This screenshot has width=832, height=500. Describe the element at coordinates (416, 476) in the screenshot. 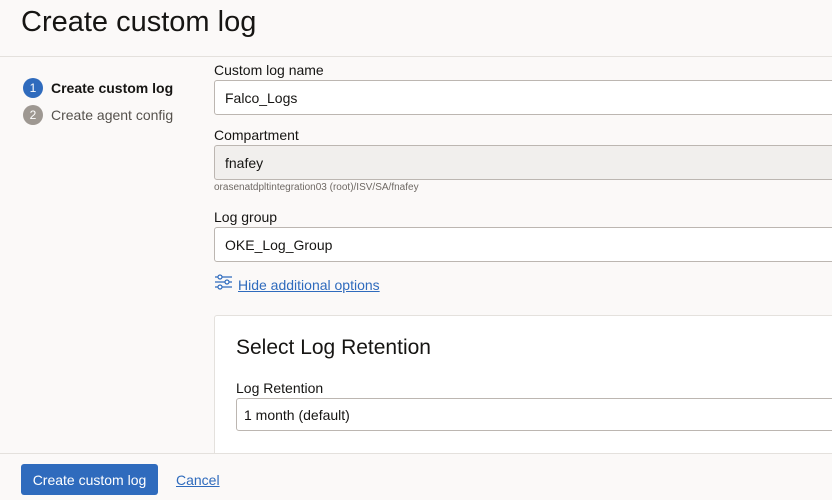

I see `footer-actions: Create custom log Cancel` at that location.